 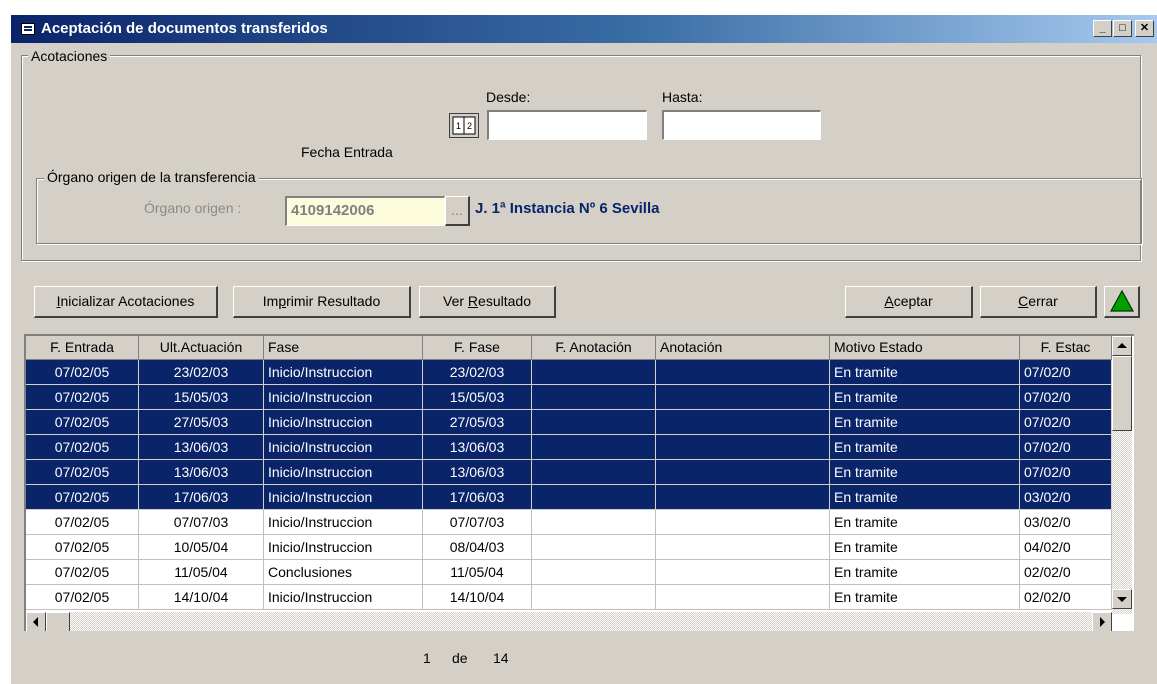 I want to click on scroll-left-button, so click(x=36, y=621).